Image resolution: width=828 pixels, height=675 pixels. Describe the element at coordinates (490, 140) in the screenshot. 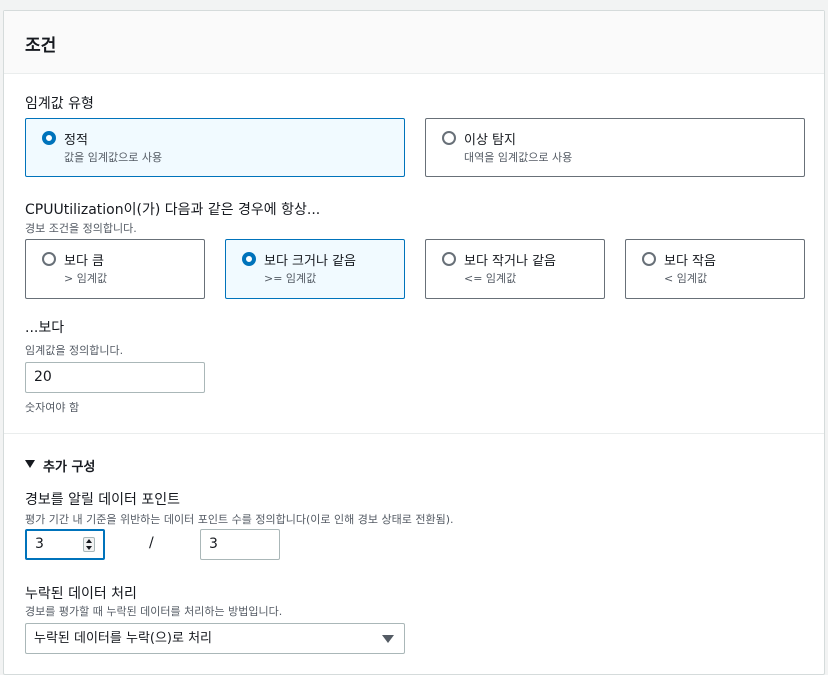

I see `tile-title: 이상 탐지` at that location.